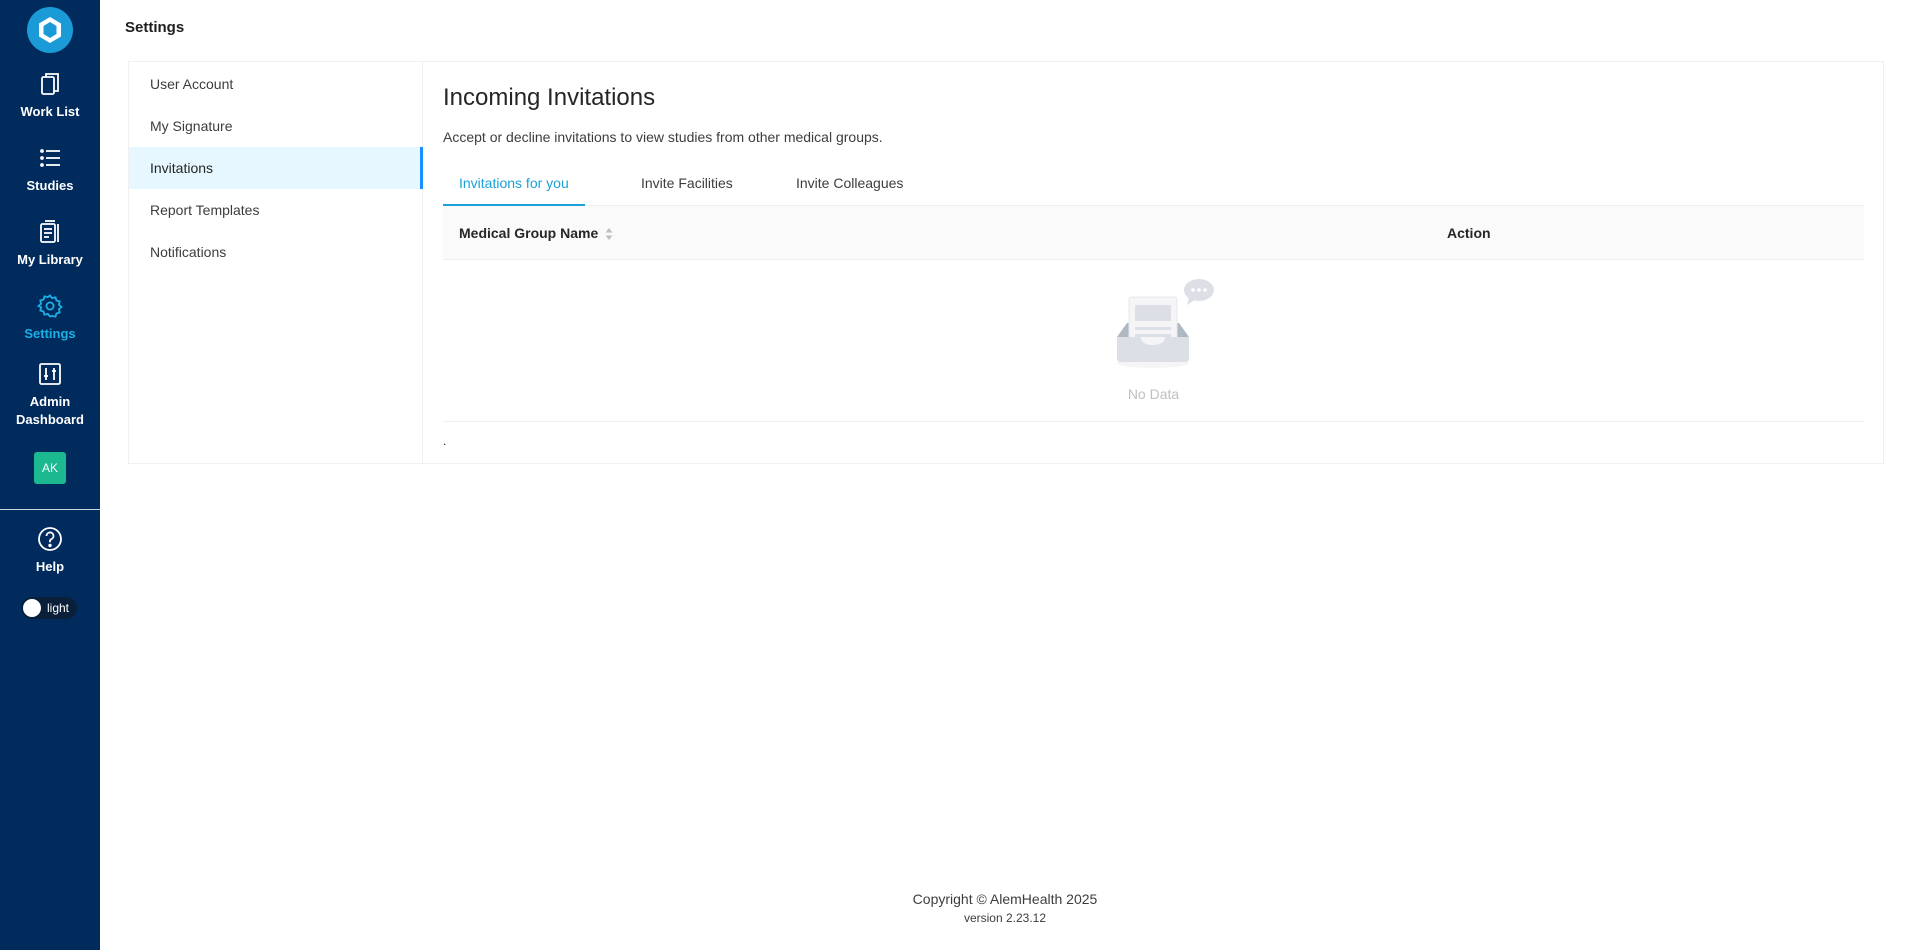  I want to click on nav-label-studies: Studies, so click(50, 185).